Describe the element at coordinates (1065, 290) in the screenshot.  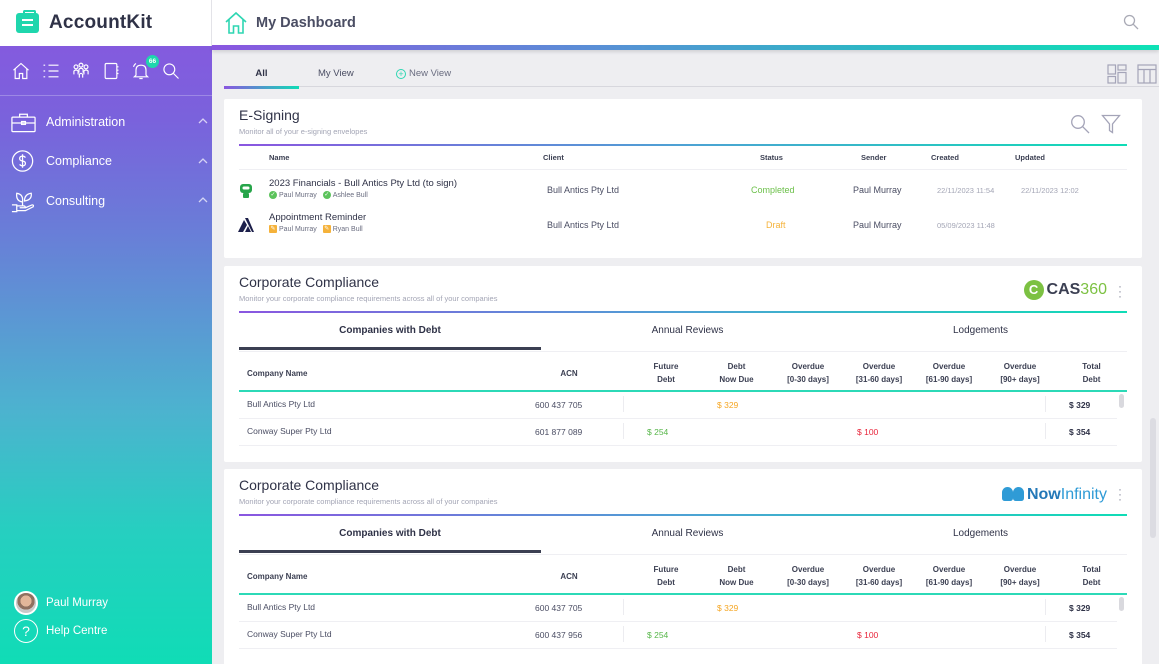
I see `cas360-logo: C CAS360` at that location.